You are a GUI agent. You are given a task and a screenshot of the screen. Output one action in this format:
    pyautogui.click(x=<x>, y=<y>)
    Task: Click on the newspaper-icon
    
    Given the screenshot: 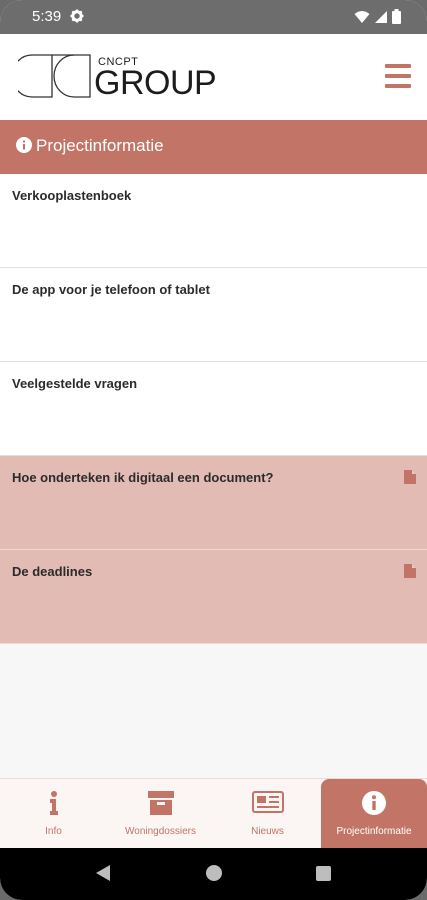 What is the action you would take?
    pyautogui.click(x=267, y=804)
    